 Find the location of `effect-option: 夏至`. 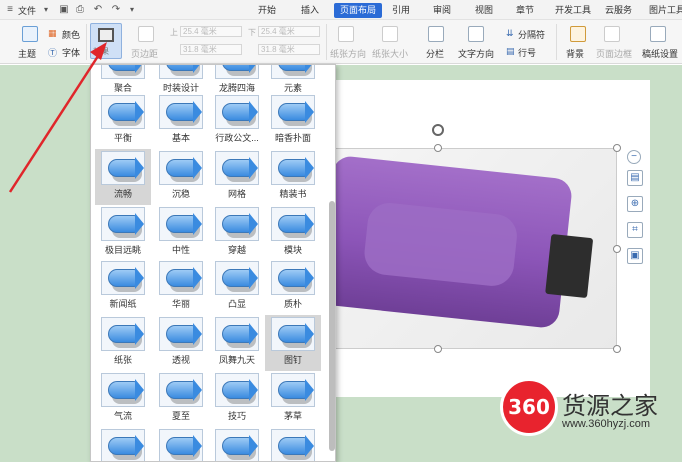

effect-option: 夏至 is located at coordinates (181, 399).